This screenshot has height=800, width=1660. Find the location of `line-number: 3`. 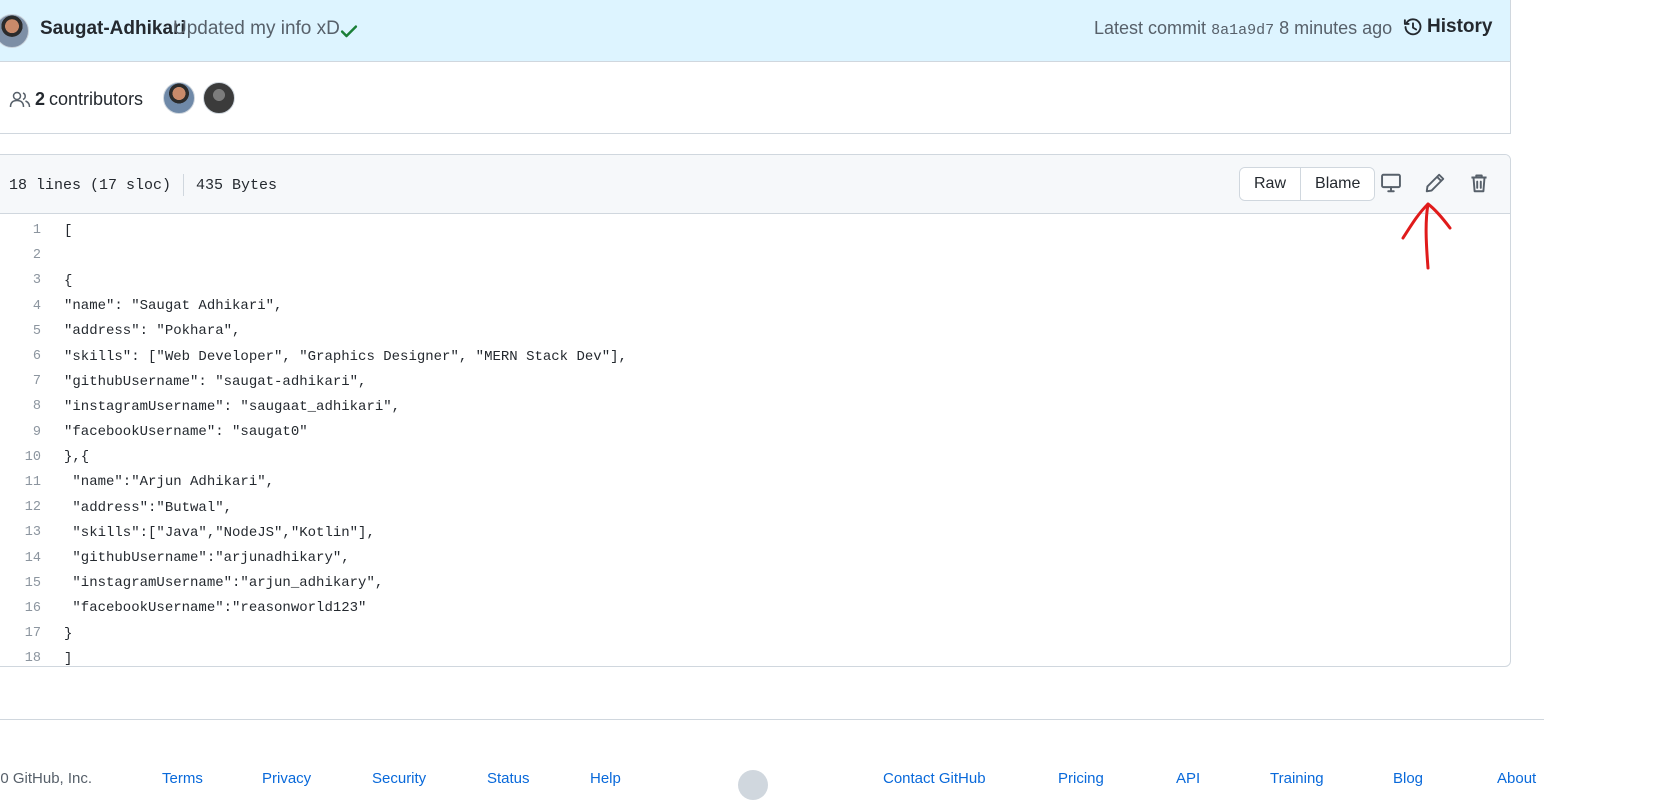

line-number: 3 is located at coordinates (20, 280).